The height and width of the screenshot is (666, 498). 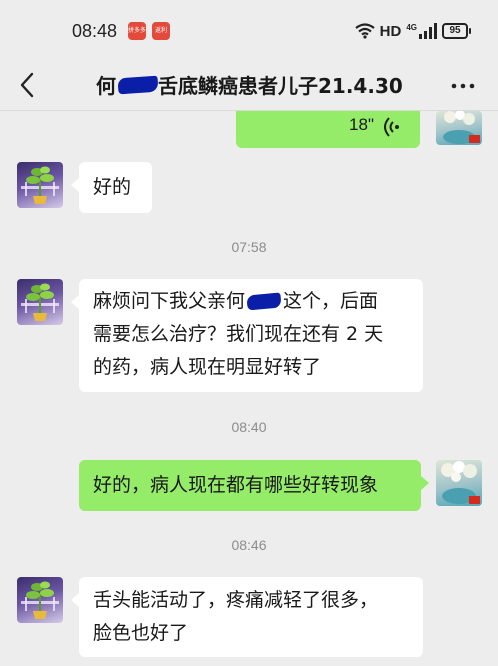 I want to click on status-indicators: HD 4G 95, so click(x=412, y=31).